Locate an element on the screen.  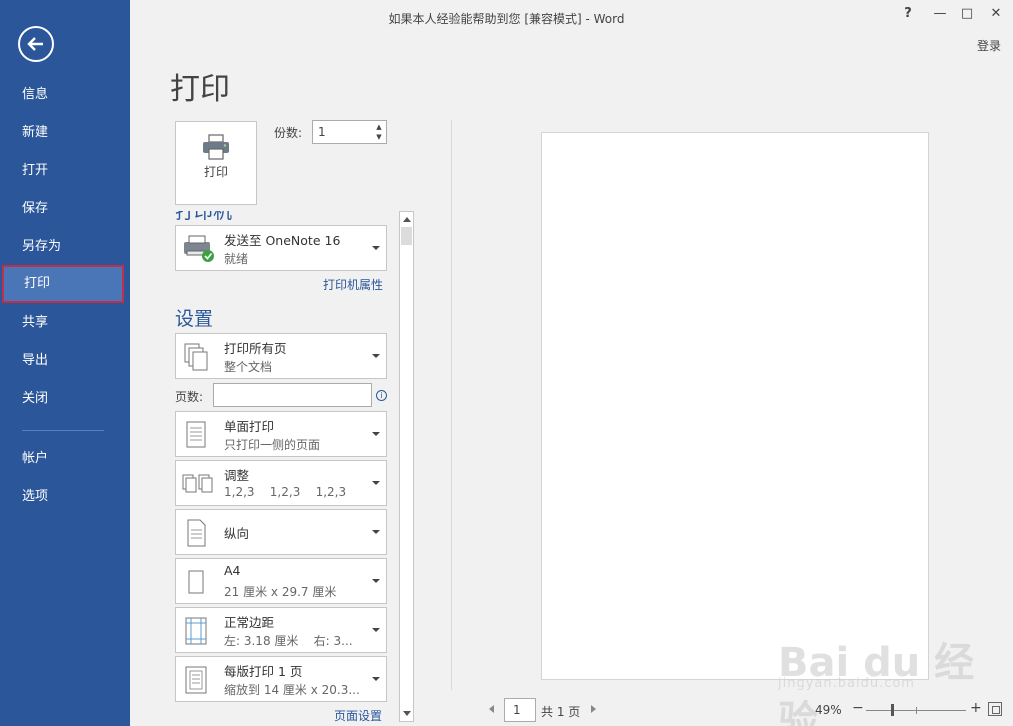
print-range-dropdown: 打印所有页 整个文档 is located at coordinates (281, 356).